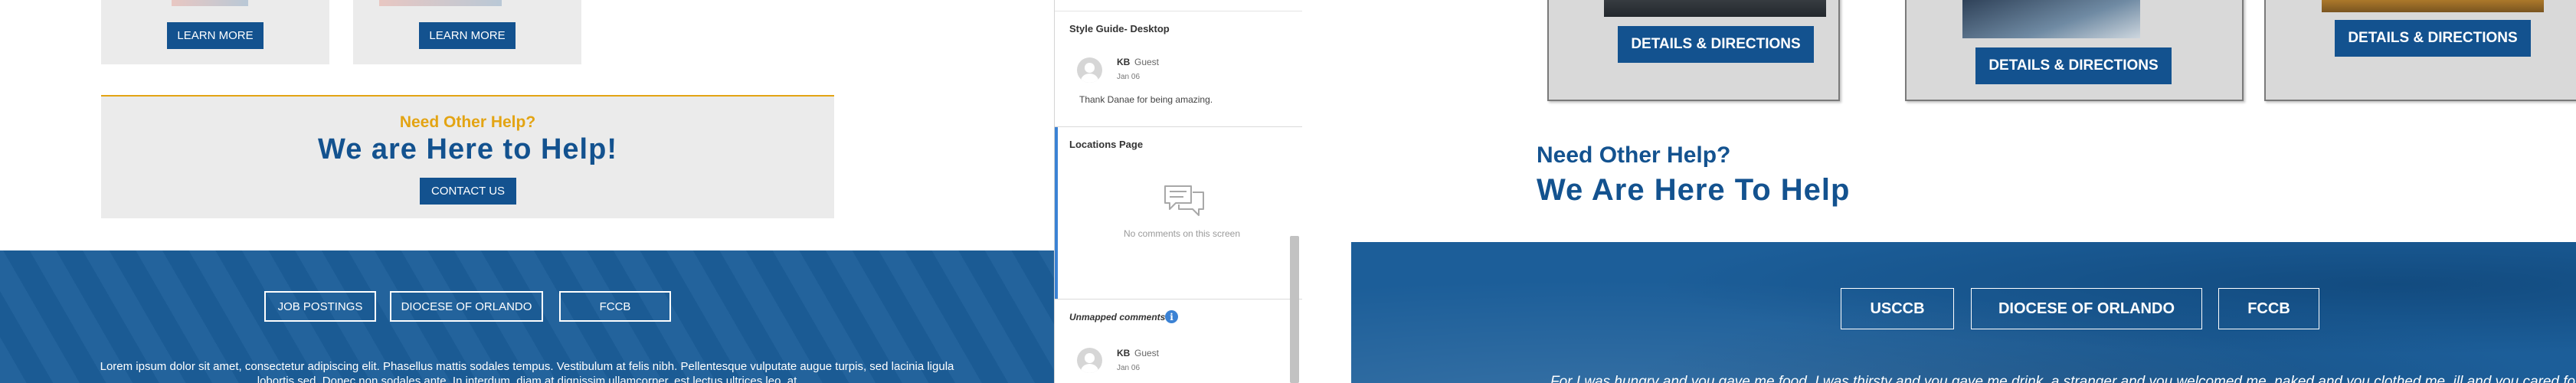  What do you see at coordinates (1716, 44) in the screenshot?
I see `details-directions-button-1: DETAILS & DIRECTIONS` at bounding box center [1716, 44].